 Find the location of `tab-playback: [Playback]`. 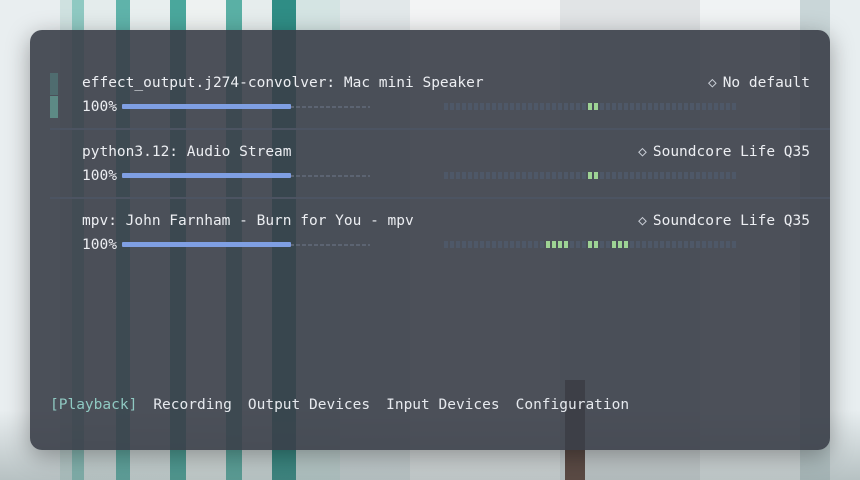

tab-playback: [Playback] is located at coordinates (93, 405).